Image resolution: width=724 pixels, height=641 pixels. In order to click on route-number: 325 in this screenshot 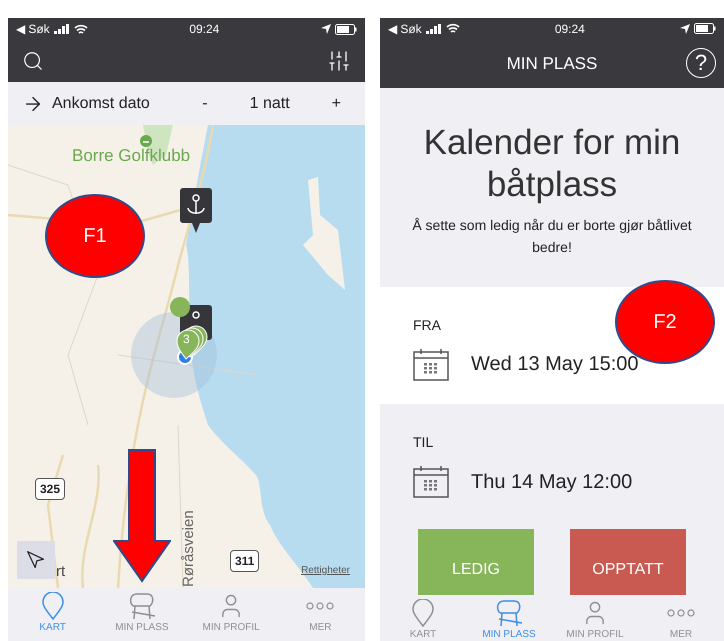, I will do `click(50, 489)`.